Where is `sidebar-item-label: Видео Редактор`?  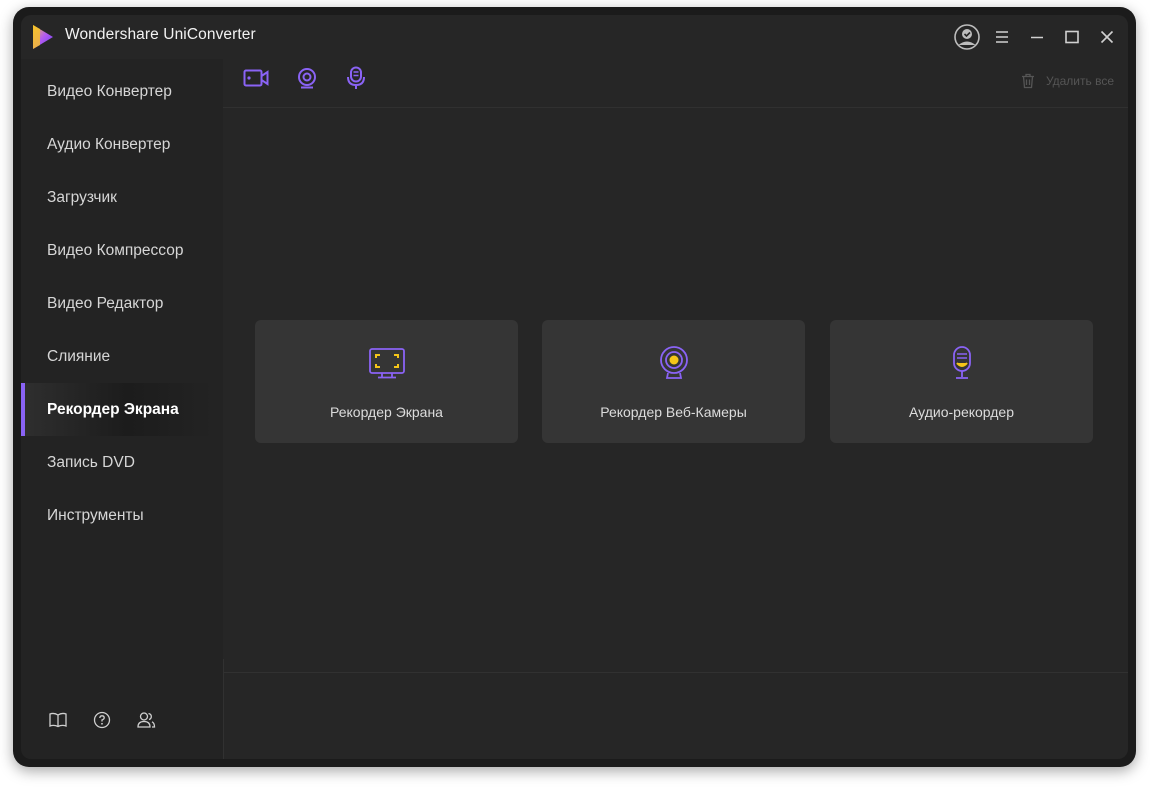 sidebar-item-label: Видео Редактор is located at coordinates (105, 303).